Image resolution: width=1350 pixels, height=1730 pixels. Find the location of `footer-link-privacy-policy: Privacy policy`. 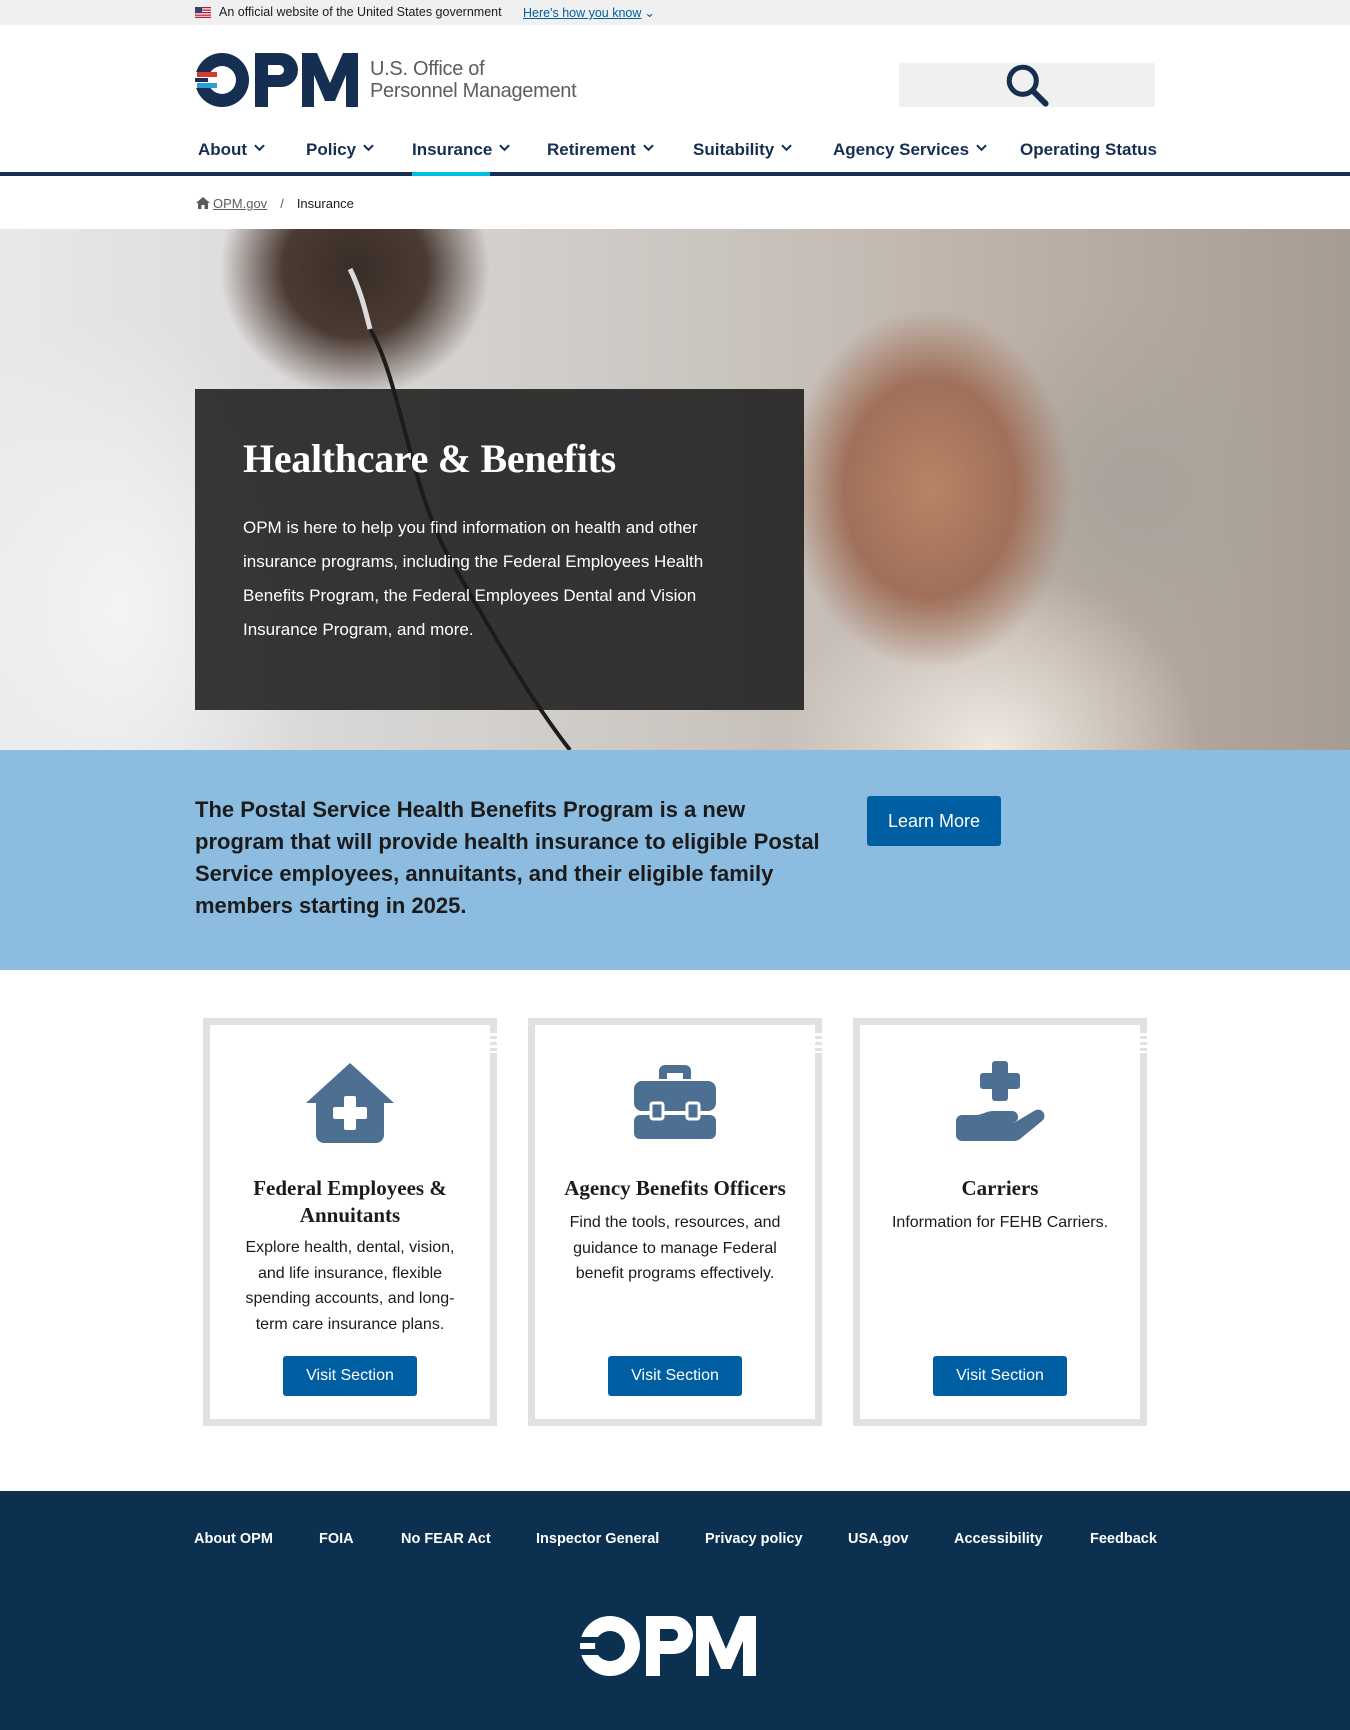

footer-link-privacy-policy: Privacy policy is located at coordinates (754, 1539).